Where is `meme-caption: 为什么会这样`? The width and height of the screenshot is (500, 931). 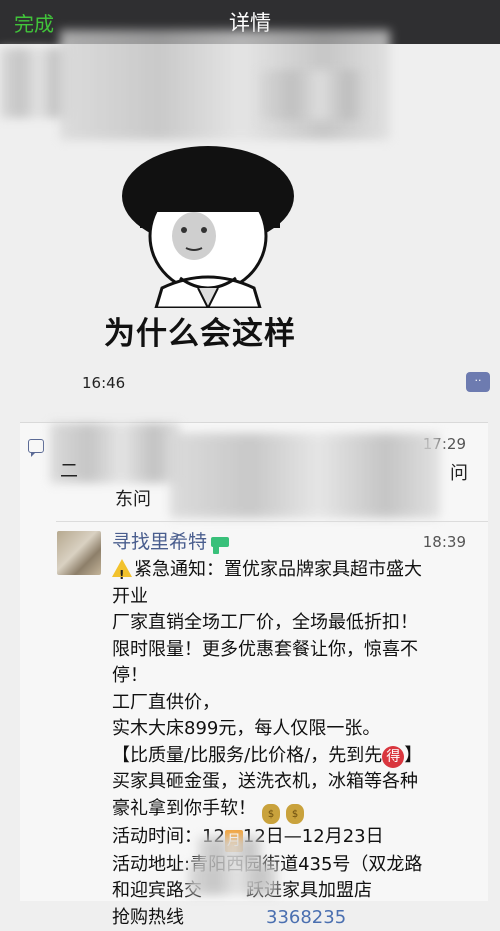 meme-caption: 为什么会这样 is located at coordinates (214, 330).